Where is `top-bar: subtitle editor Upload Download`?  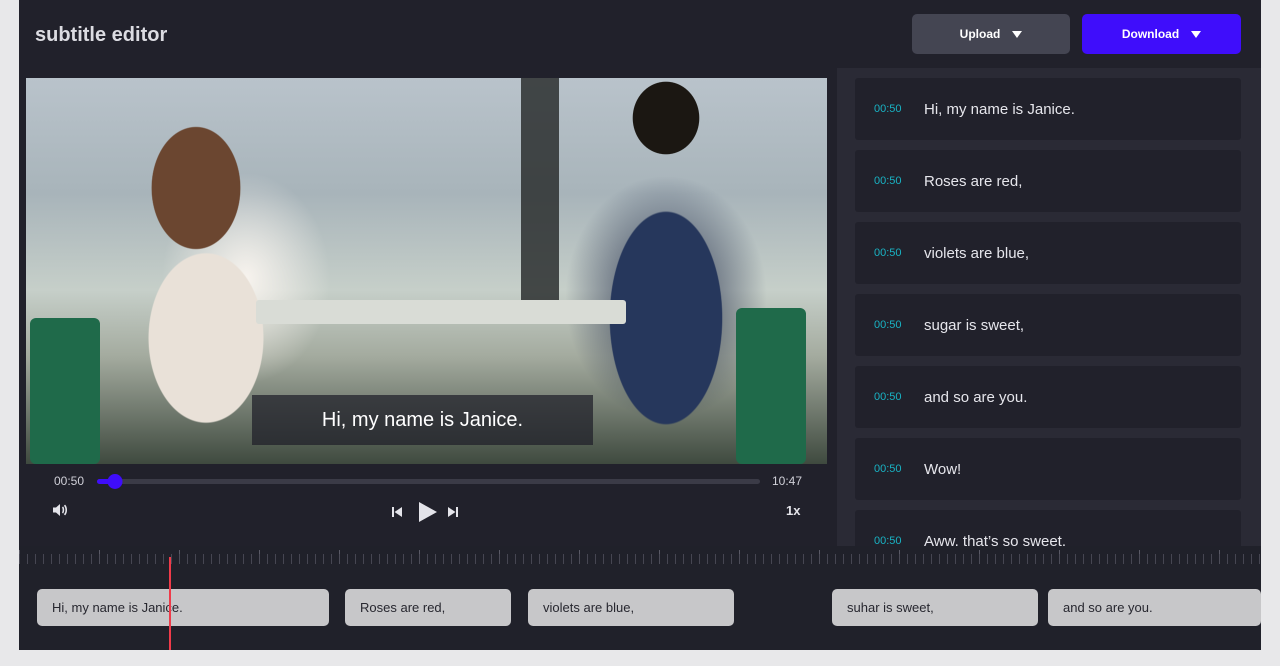
top-bar: subtitle editor Upload Download is located at coordinates (640, 34).